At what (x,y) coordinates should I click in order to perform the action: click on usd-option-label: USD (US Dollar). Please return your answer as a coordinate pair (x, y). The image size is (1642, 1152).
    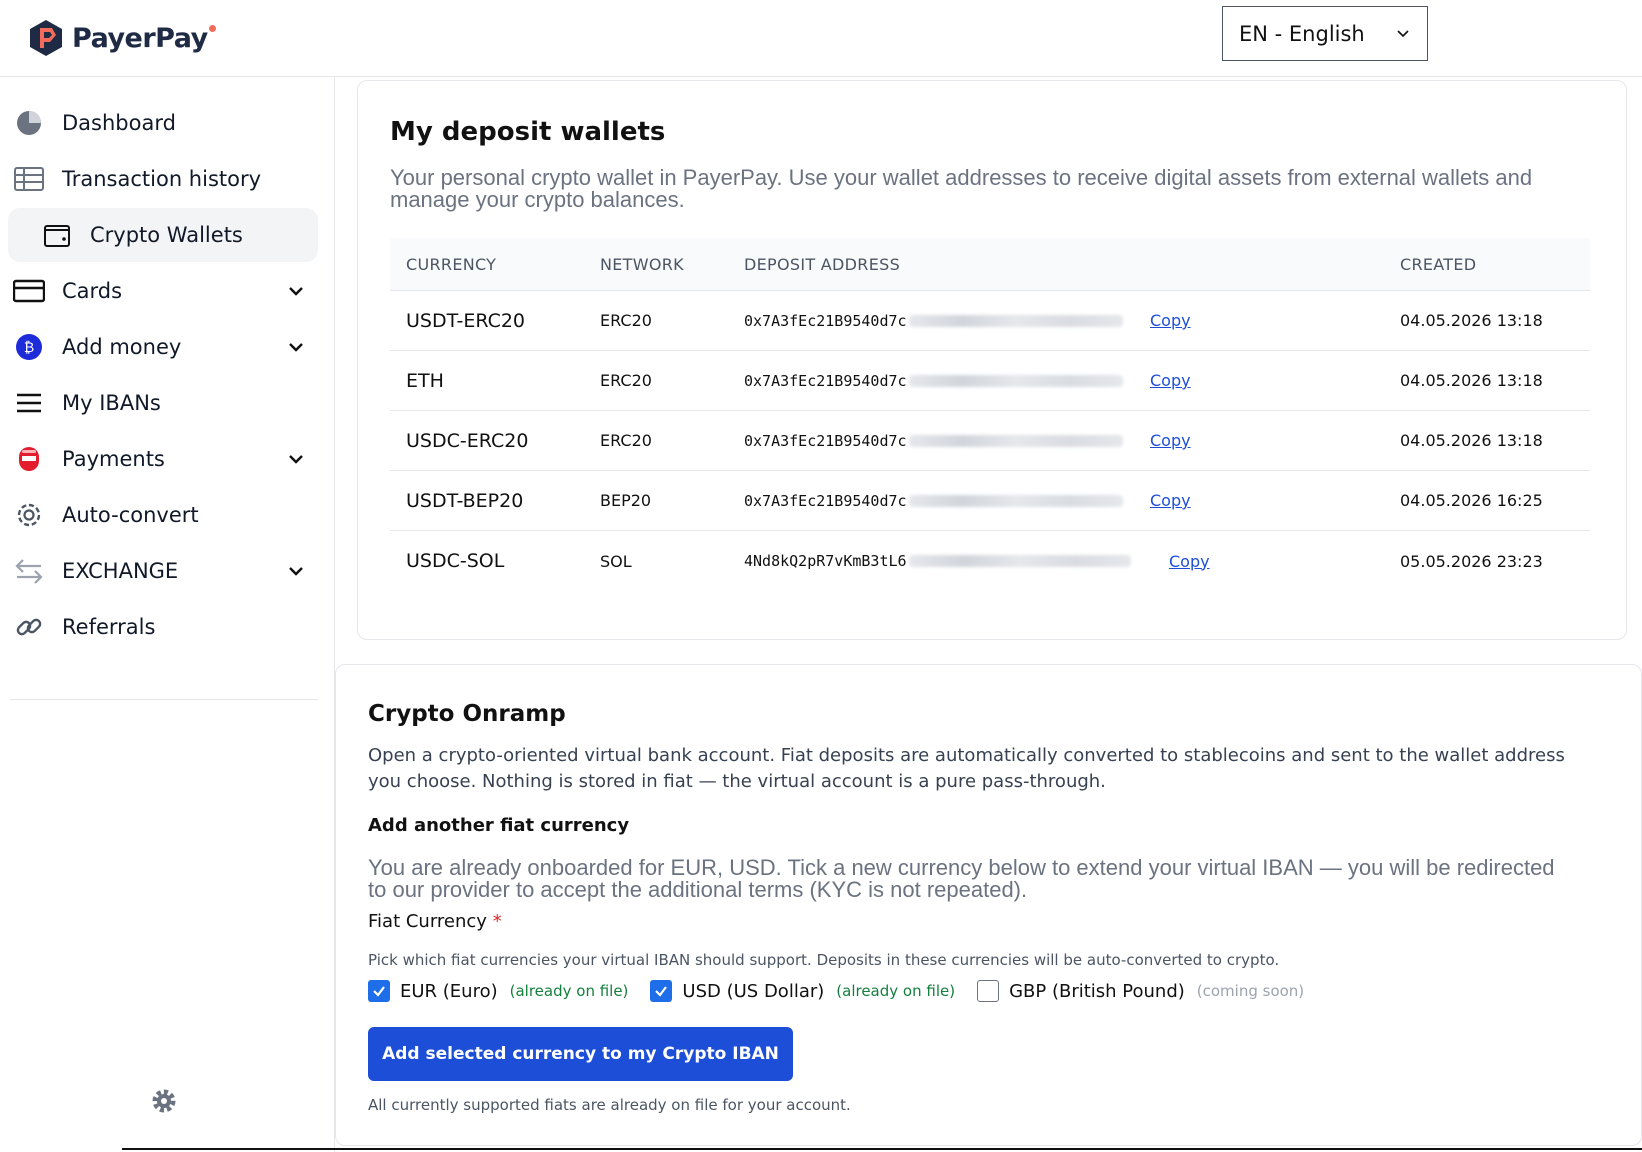
    Looking at the image, I should click on (753, 991).